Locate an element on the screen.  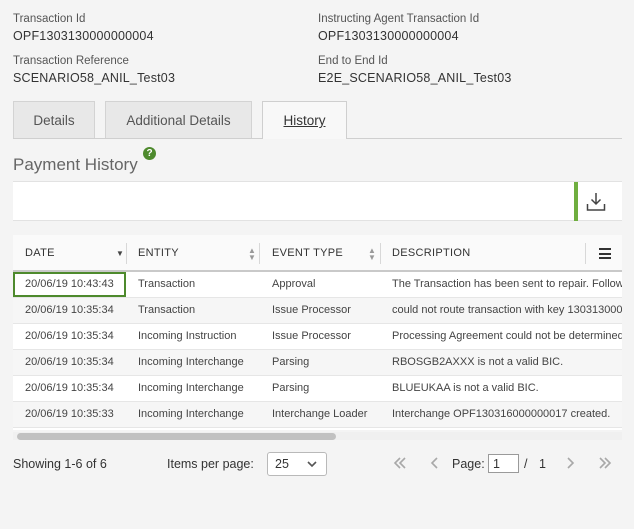
transaction-reference-value: SCENARIO58_ANIL_Test03 is located at coordinates (94, 78).